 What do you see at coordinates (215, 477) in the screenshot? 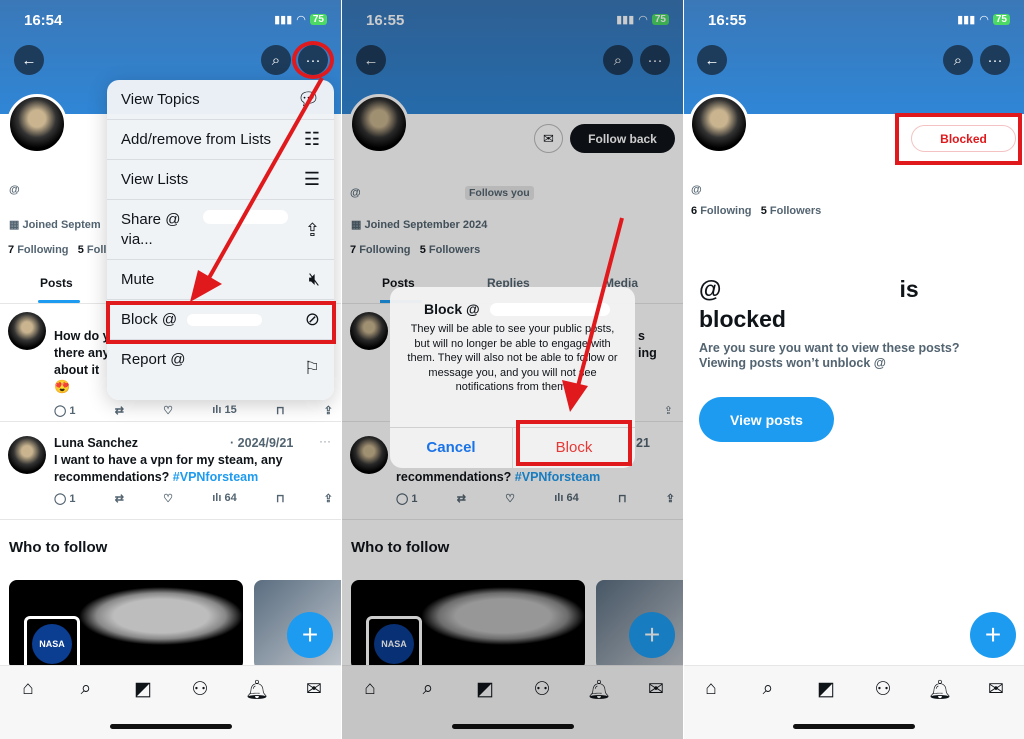
I see `hashtag-link: #VPNforsteam` at bounding box center [215, 477].